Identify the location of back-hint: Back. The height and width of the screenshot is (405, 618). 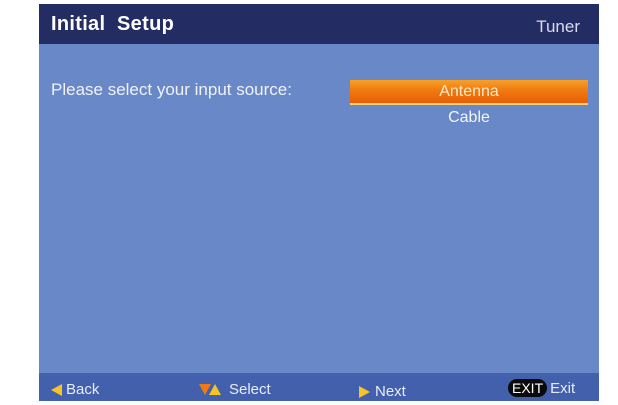
(75, 389).